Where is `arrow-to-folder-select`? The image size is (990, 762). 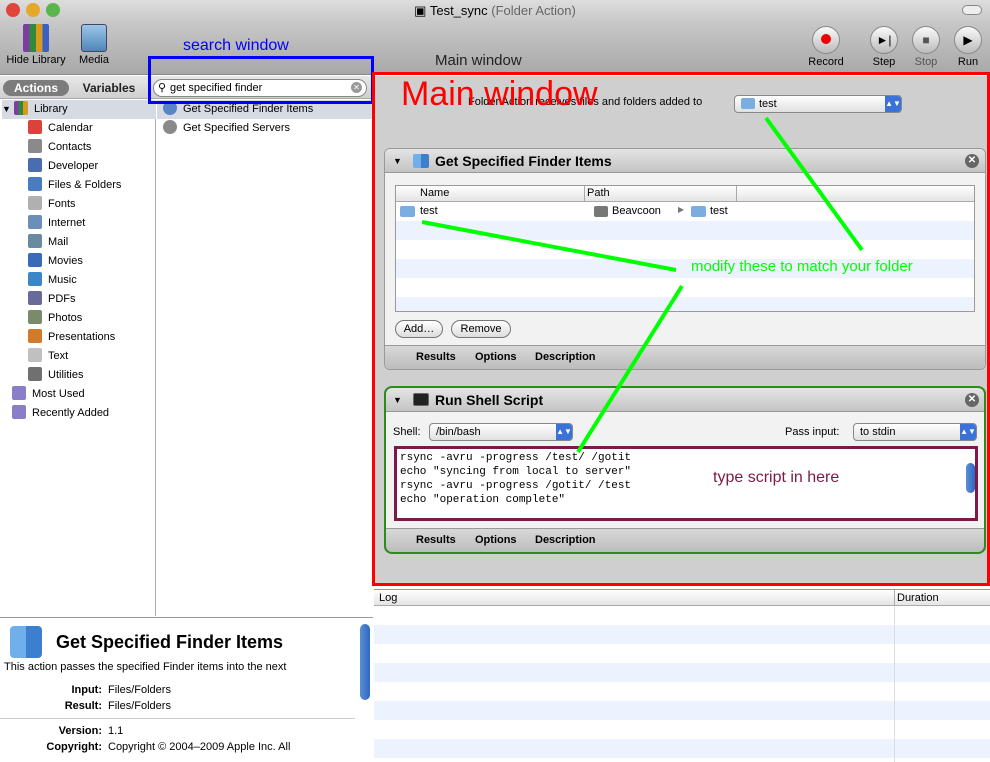 arrow-to-folder-select is located at coordinates (814, 184).